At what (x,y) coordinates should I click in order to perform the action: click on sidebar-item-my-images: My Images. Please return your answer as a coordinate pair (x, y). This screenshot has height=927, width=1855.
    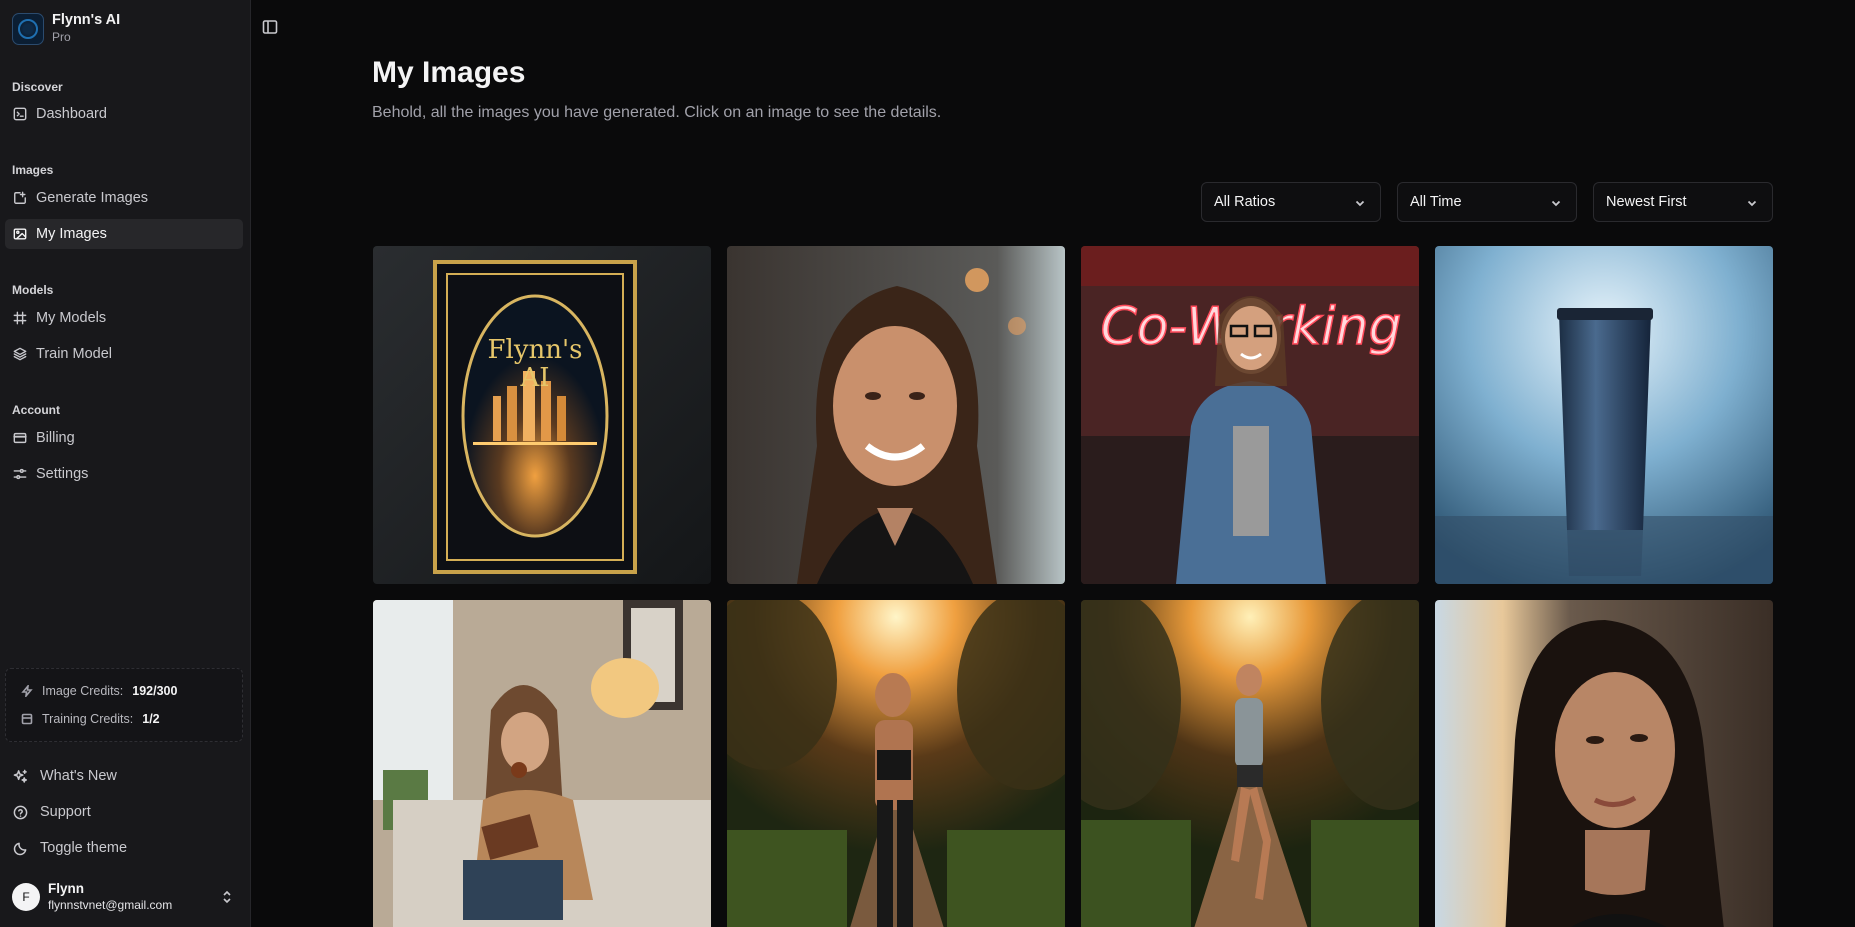
    Looking at the image, I should click on (124, 234).